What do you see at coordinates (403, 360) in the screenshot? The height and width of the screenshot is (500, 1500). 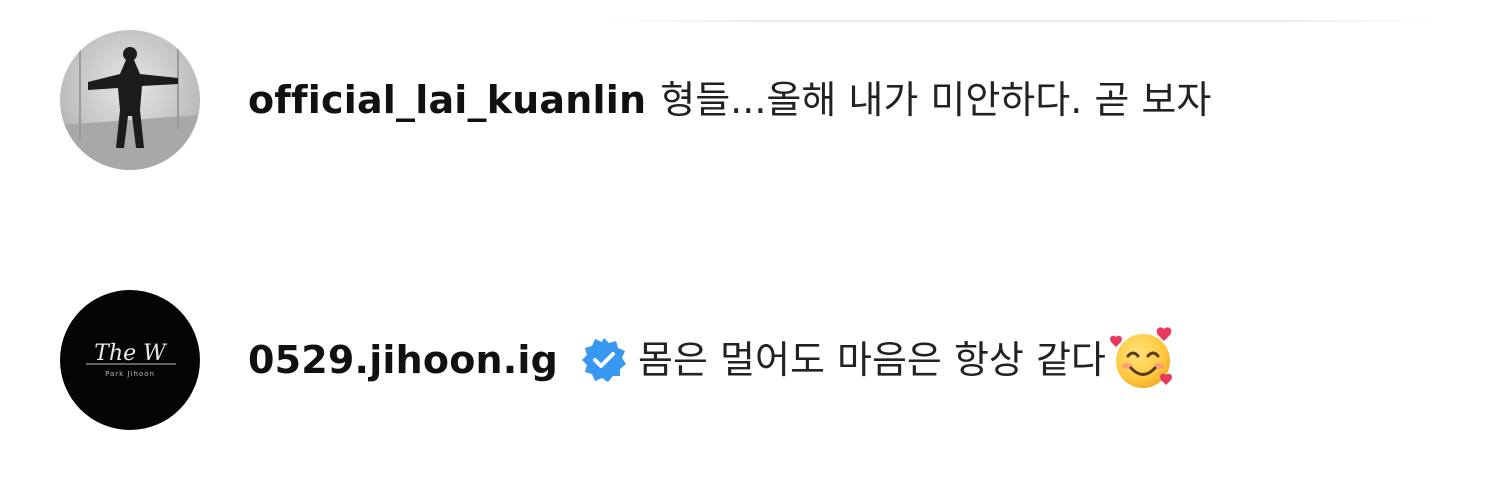 I see `username: 0529.jihoon.ig` at bounding box center [403, 360].